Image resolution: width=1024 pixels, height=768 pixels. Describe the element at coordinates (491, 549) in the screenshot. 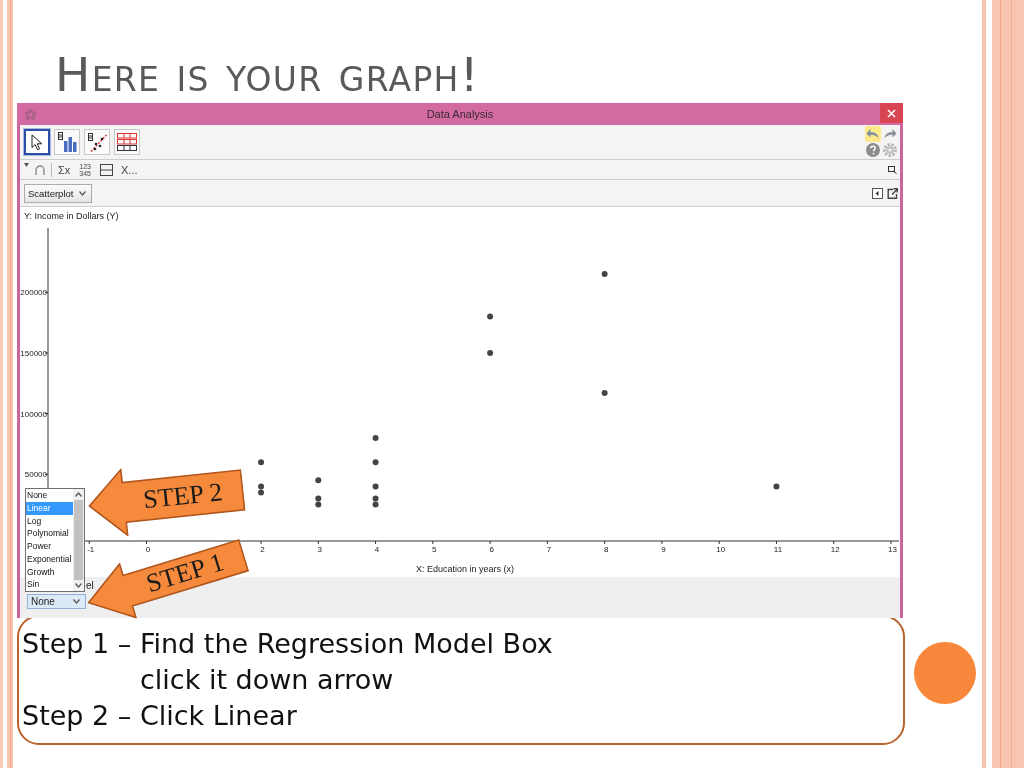

I see `tick-label: 6` at that location.